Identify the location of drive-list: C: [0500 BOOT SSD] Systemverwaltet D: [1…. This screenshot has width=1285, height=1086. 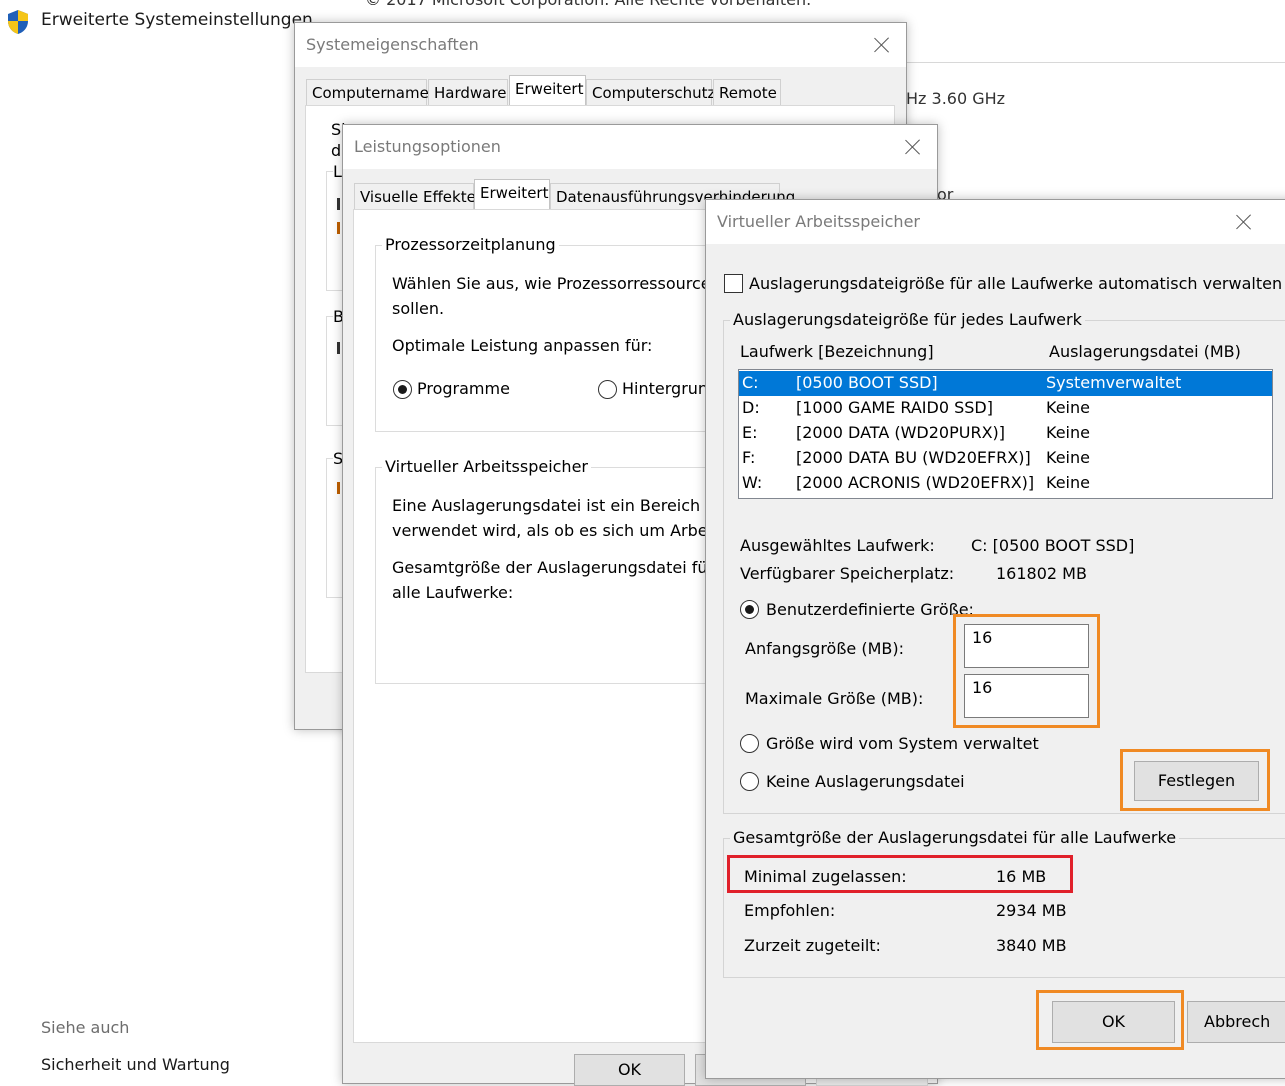
(1005, 434).